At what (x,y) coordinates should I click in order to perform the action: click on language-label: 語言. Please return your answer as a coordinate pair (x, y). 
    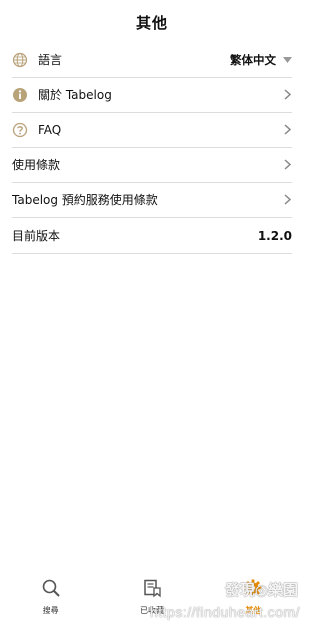
    Looking at the image, I should click on (50, 60).